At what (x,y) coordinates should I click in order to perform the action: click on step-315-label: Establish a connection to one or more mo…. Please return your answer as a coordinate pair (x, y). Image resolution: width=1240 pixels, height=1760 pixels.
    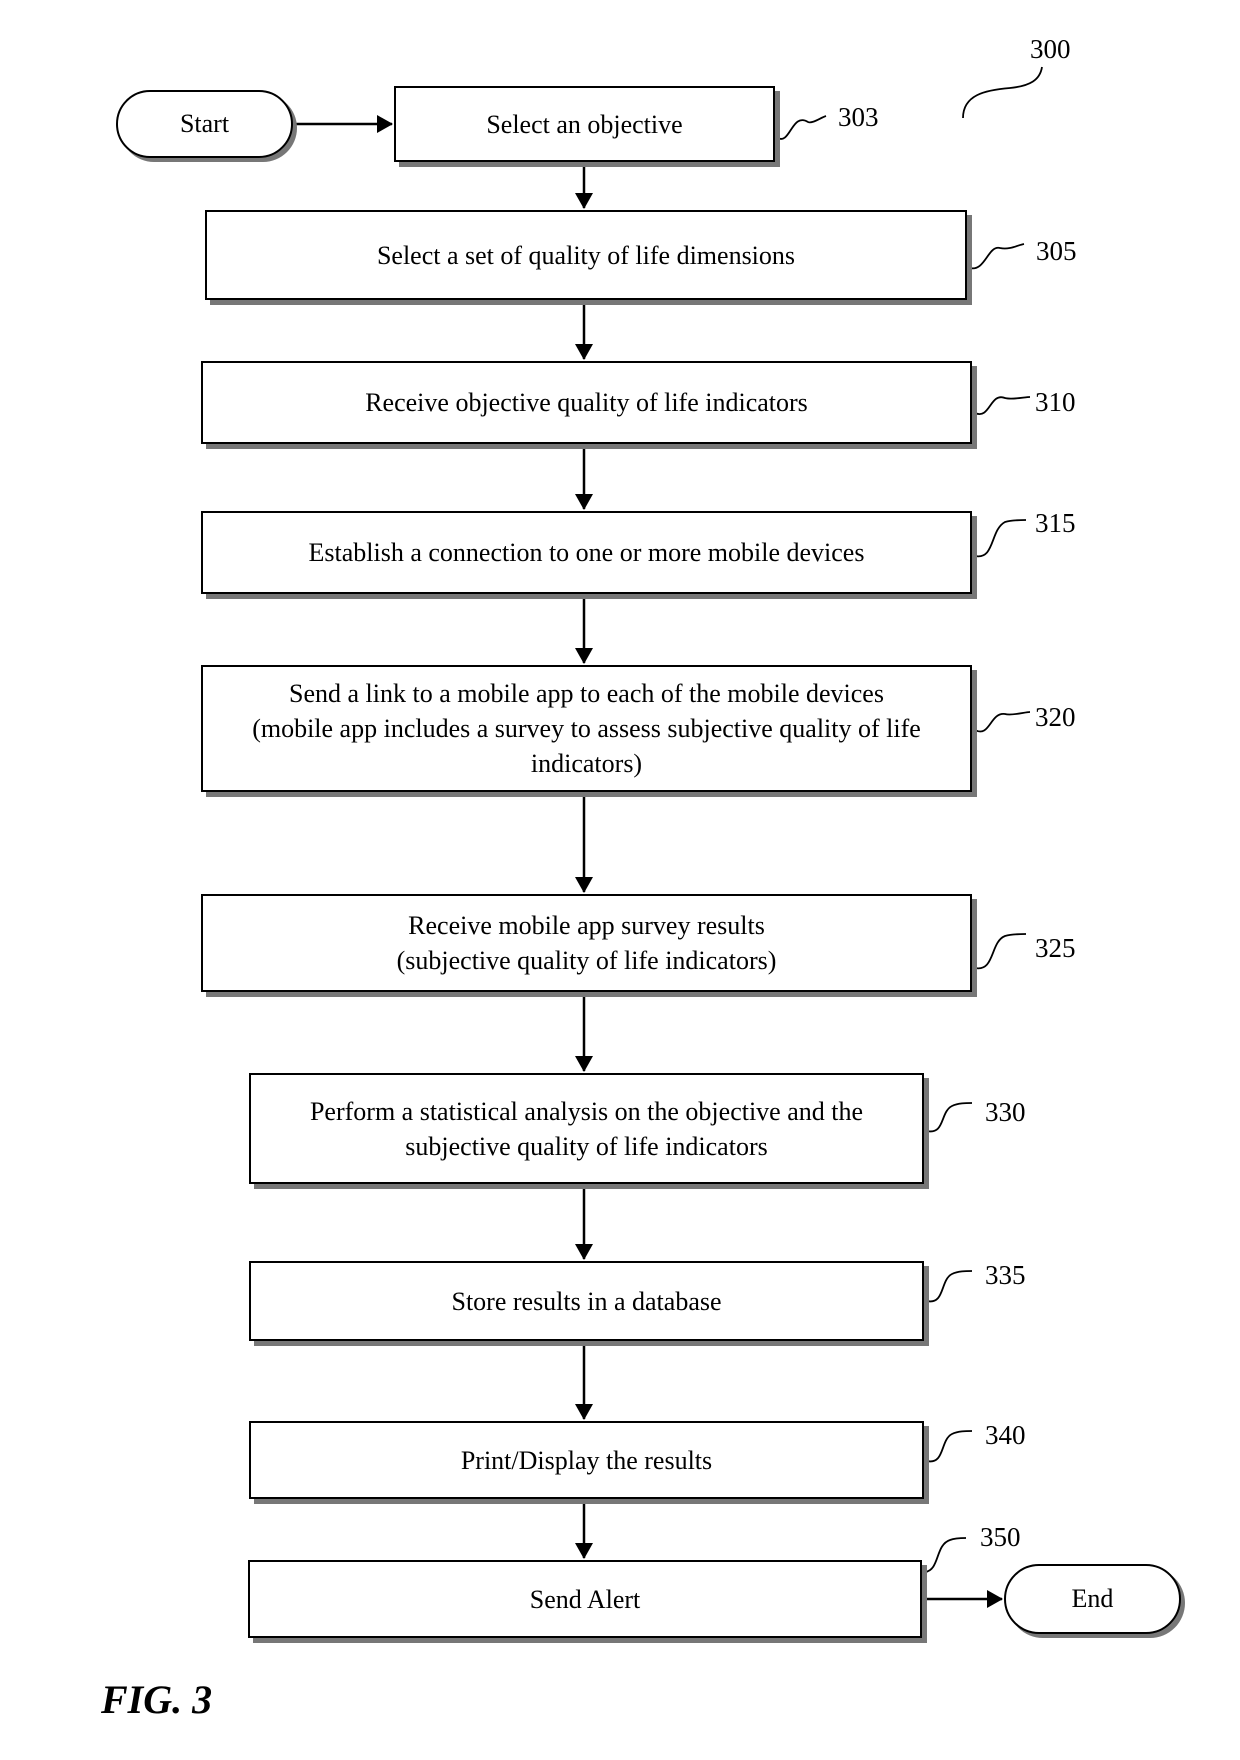
    Looking at the image, I should click on (586, 552).